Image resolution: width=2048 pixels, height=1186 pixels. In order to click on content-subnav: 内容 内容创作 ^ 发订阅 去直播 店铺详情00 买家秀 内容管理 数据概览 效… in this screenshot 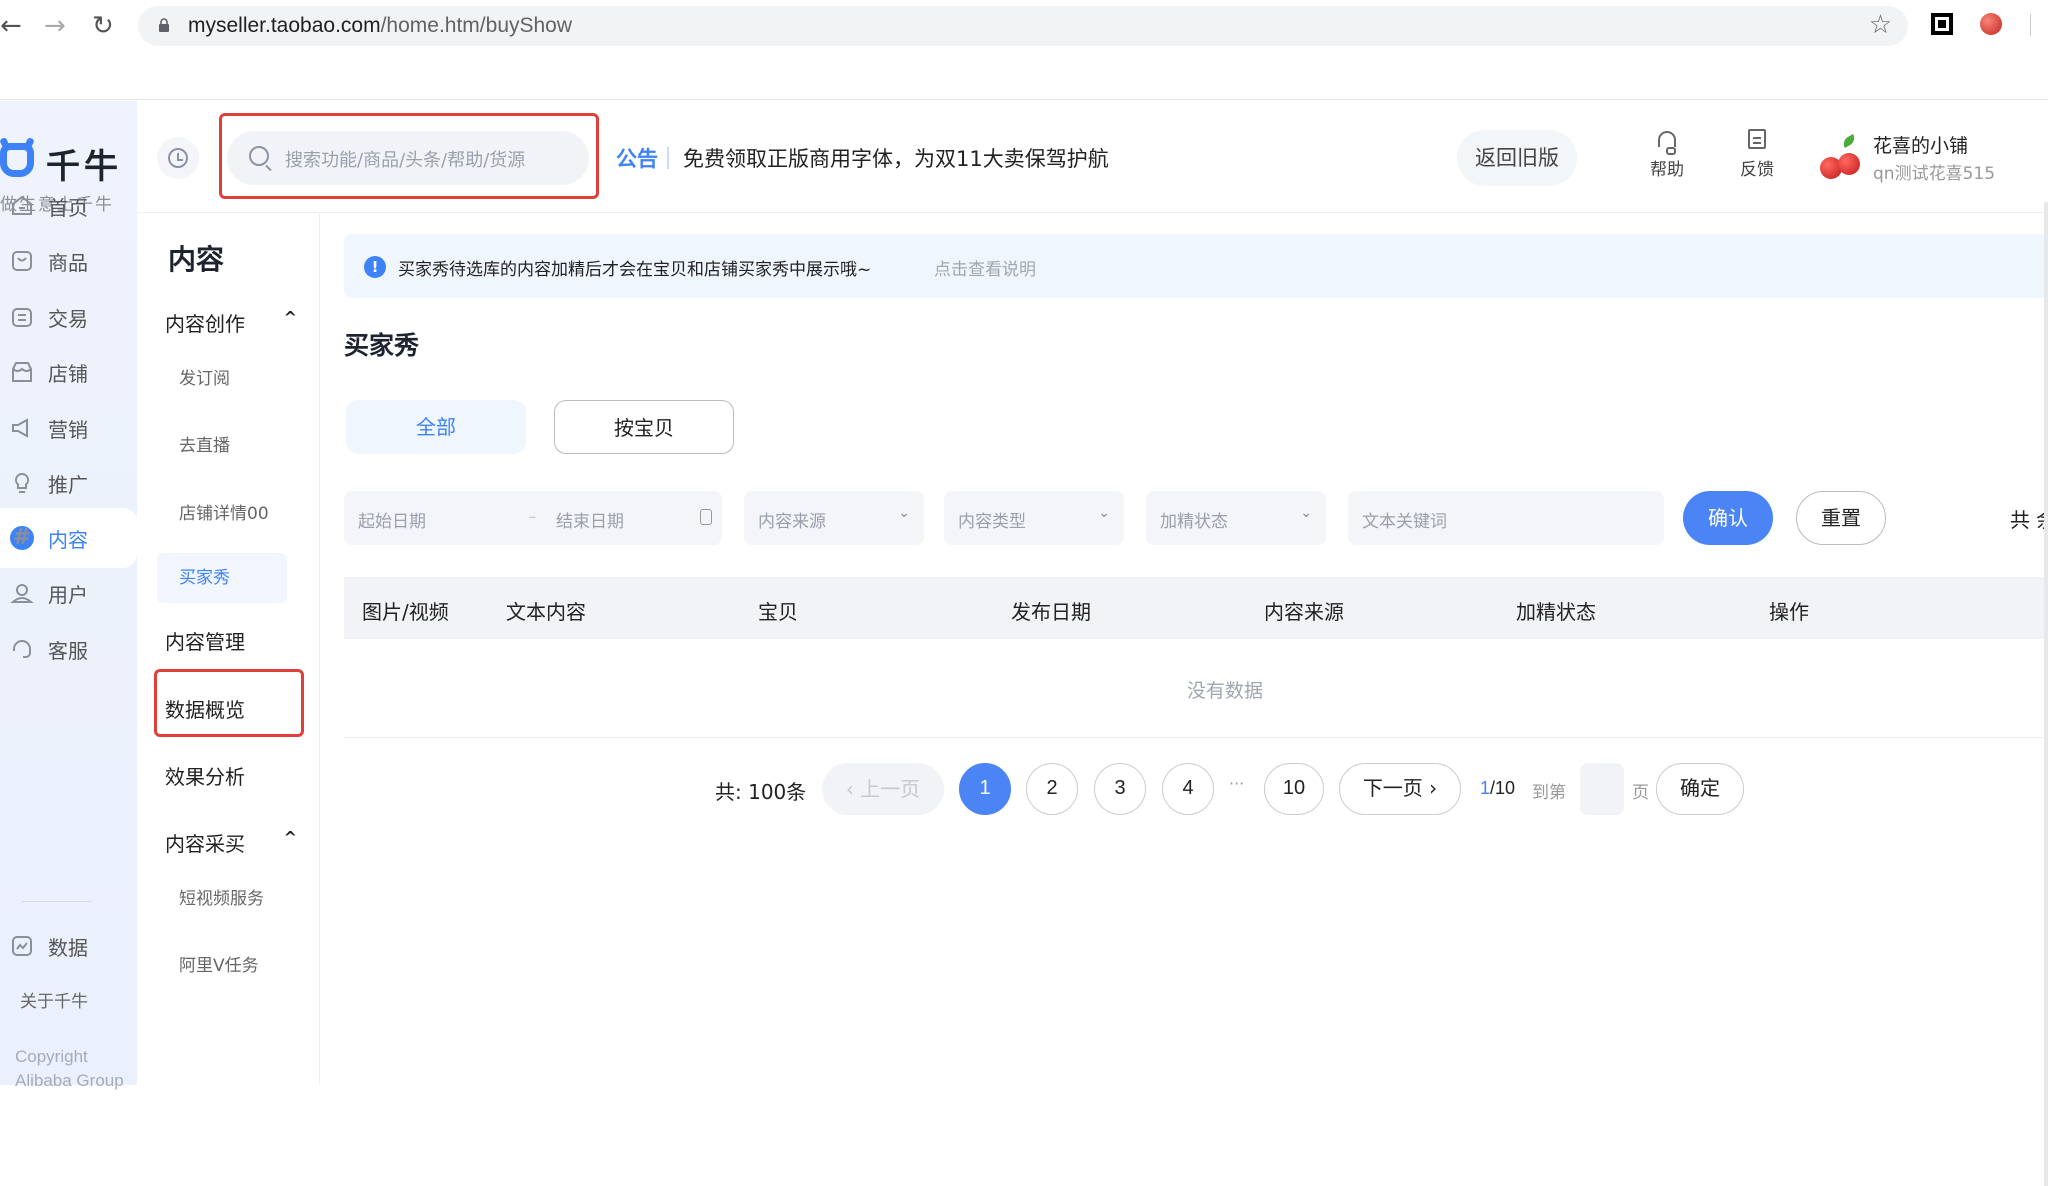, I will do `click(228, 649)`.